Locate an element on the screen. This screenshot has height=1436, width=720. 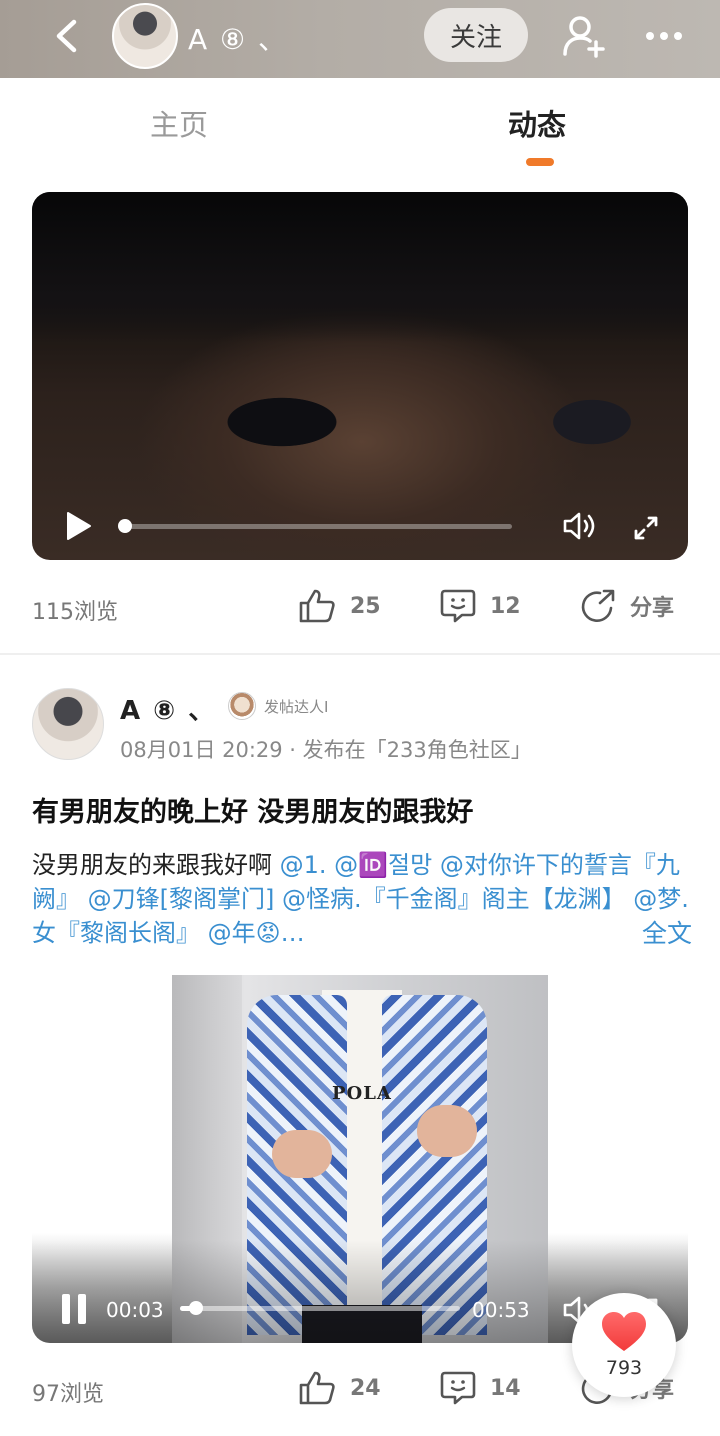
mention-link: @刀锋[黎阁掌门] is located at coordinates (185, 899).